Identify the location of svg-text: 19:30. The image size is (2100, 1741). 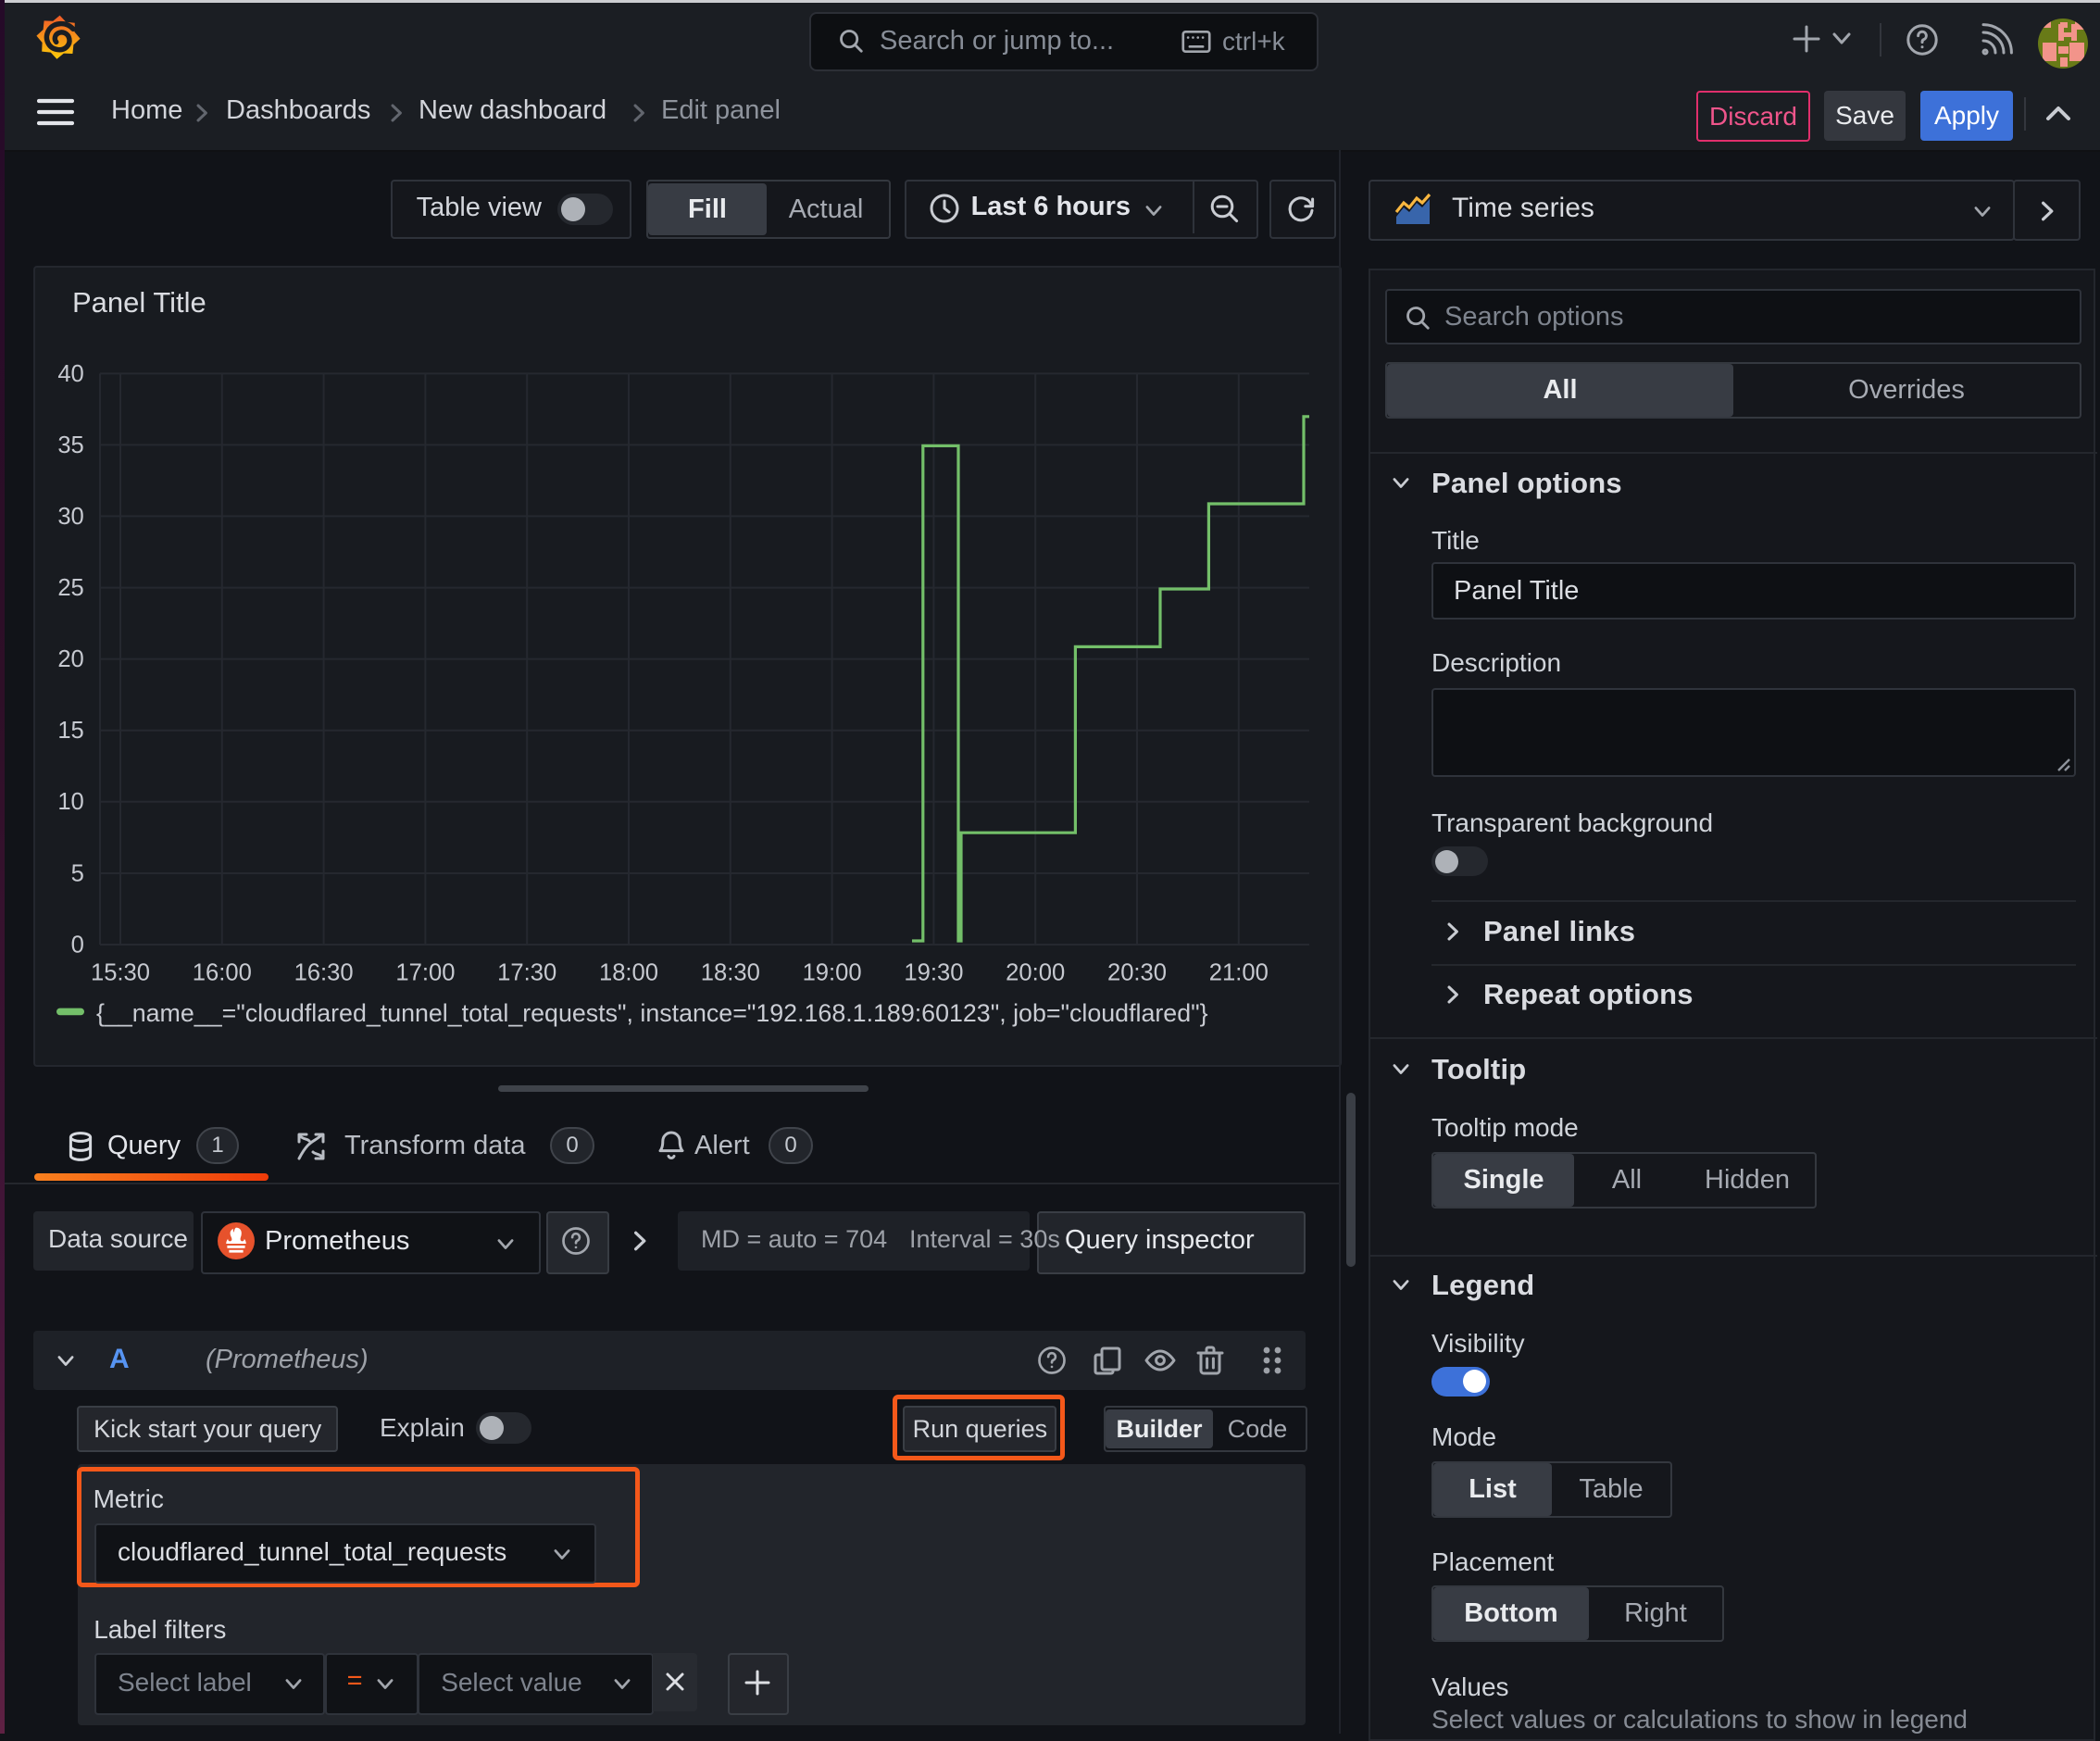
(934, 972).